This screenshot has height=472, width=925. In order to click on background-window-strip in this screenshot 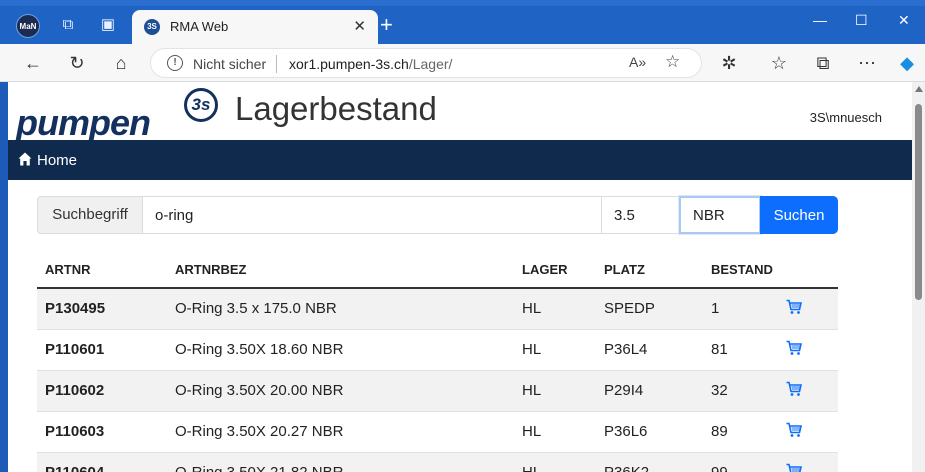, I will do `click(462, 3)`.